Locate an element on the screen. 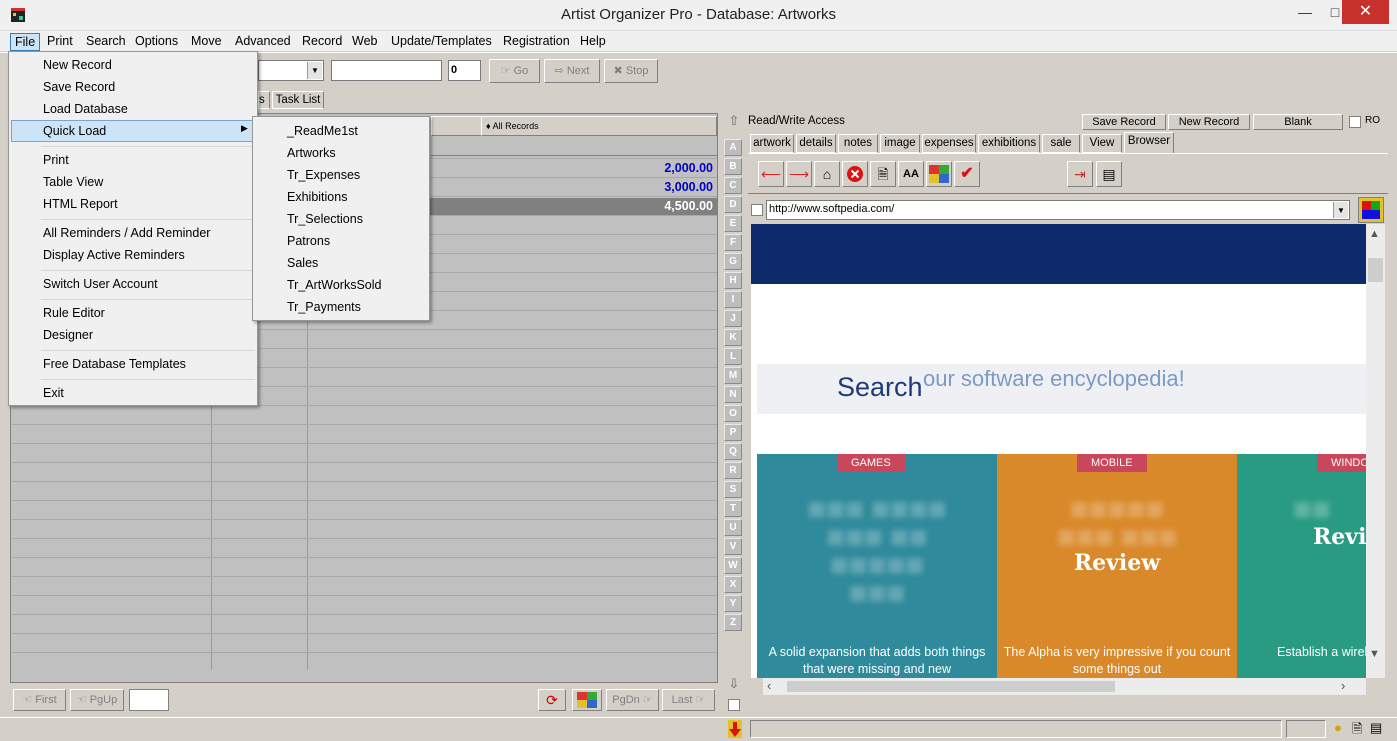 The height and width of the screenshot is (741, 1397). chevron-left-icon: ‹ is located at coordinates (769, 685).